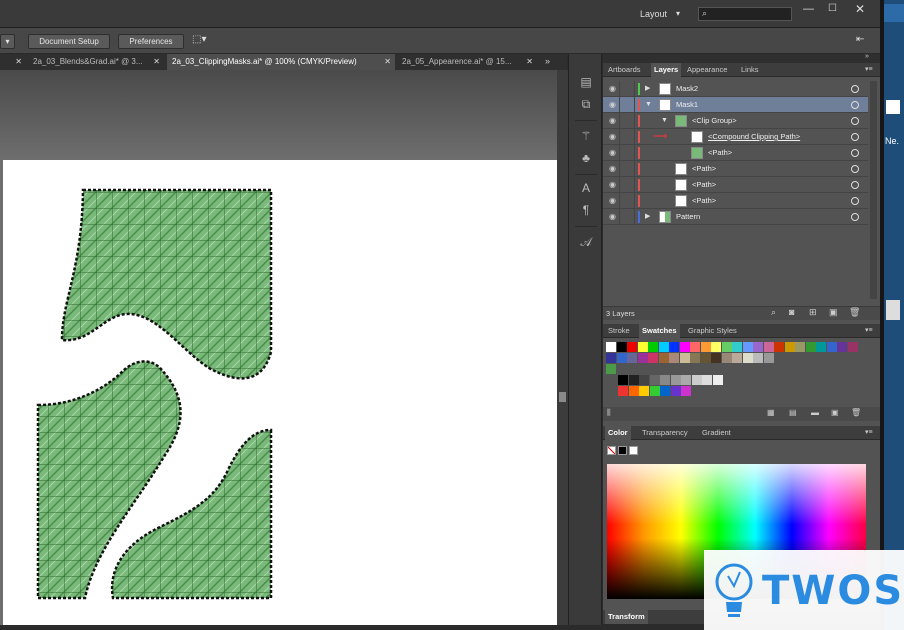  I want to click on new-sublayer-icon: ⊞, so click(813, 312).